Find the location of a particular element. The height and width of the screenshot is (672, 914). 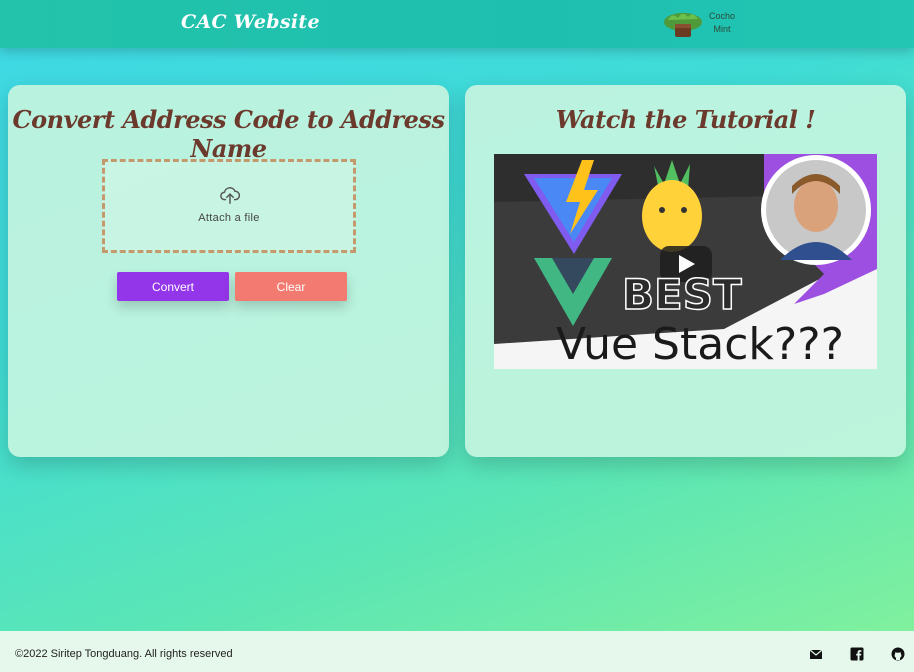

dropzone-label: Attach a file is located at coordinates (229, 218).